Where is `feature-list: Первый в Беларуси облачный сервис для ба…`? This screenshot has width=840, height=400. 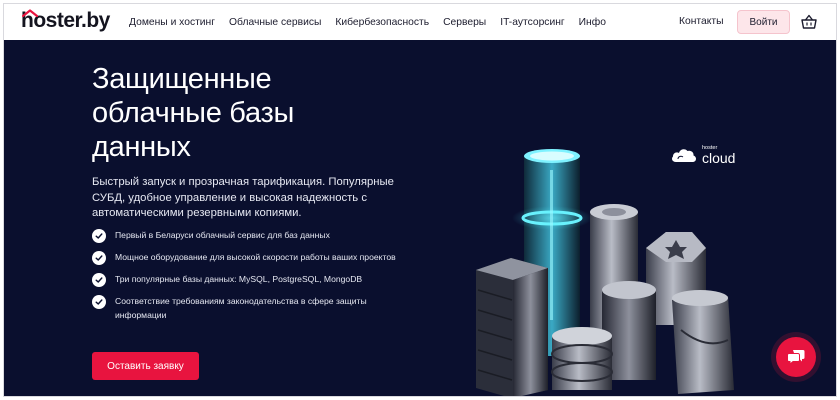
feature-list: Первый в Беларуси облачный сервис для ба… is located at coordinates (252, 279).